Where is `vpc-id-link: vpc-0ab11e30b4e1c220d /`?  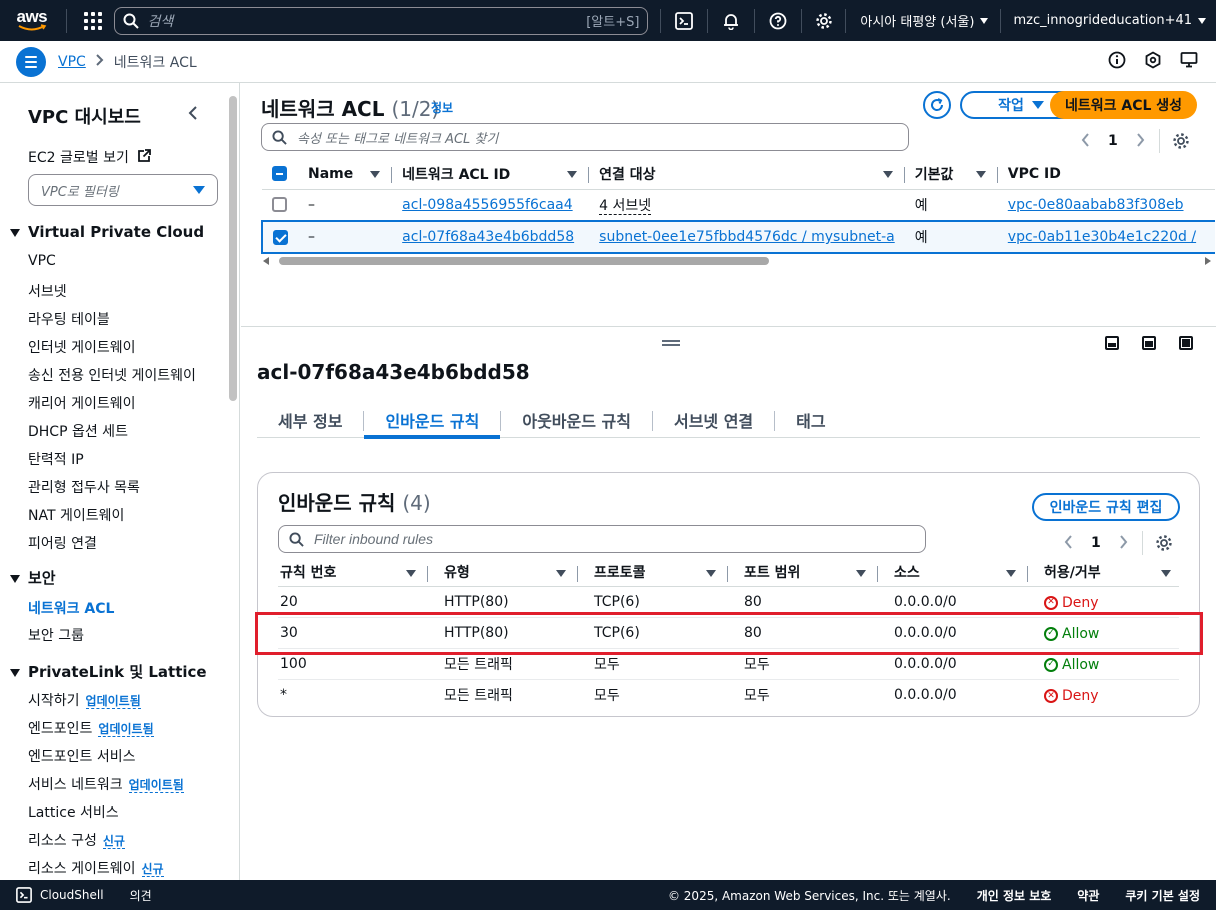 vpc-id-link: vpc-0ab11e30b4e1c220d / is located at coordinates (1102, 237).